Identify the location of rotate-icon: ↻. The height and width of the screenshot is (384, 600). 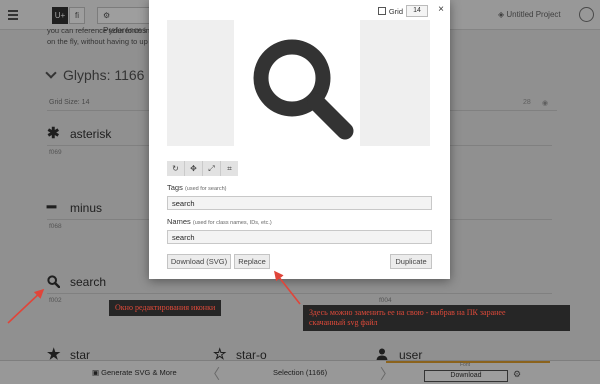
(176, 168).